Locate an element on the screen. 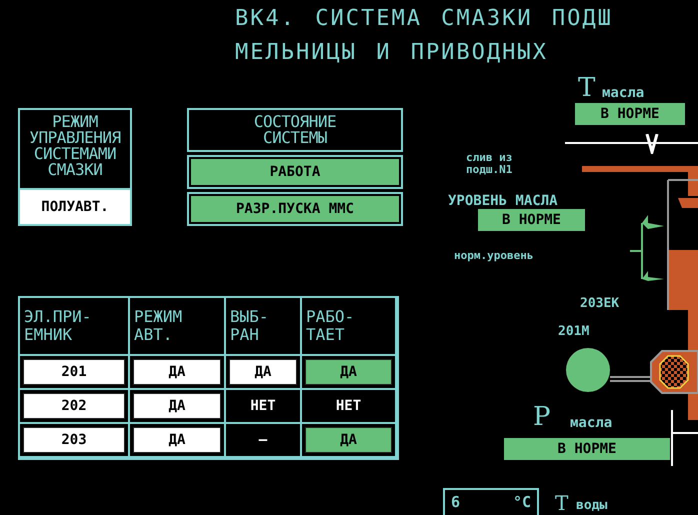  screen-title: МЕЛЬНИЦЫ И ПРИВОДНЫХ is located at coordinates (391, 53).